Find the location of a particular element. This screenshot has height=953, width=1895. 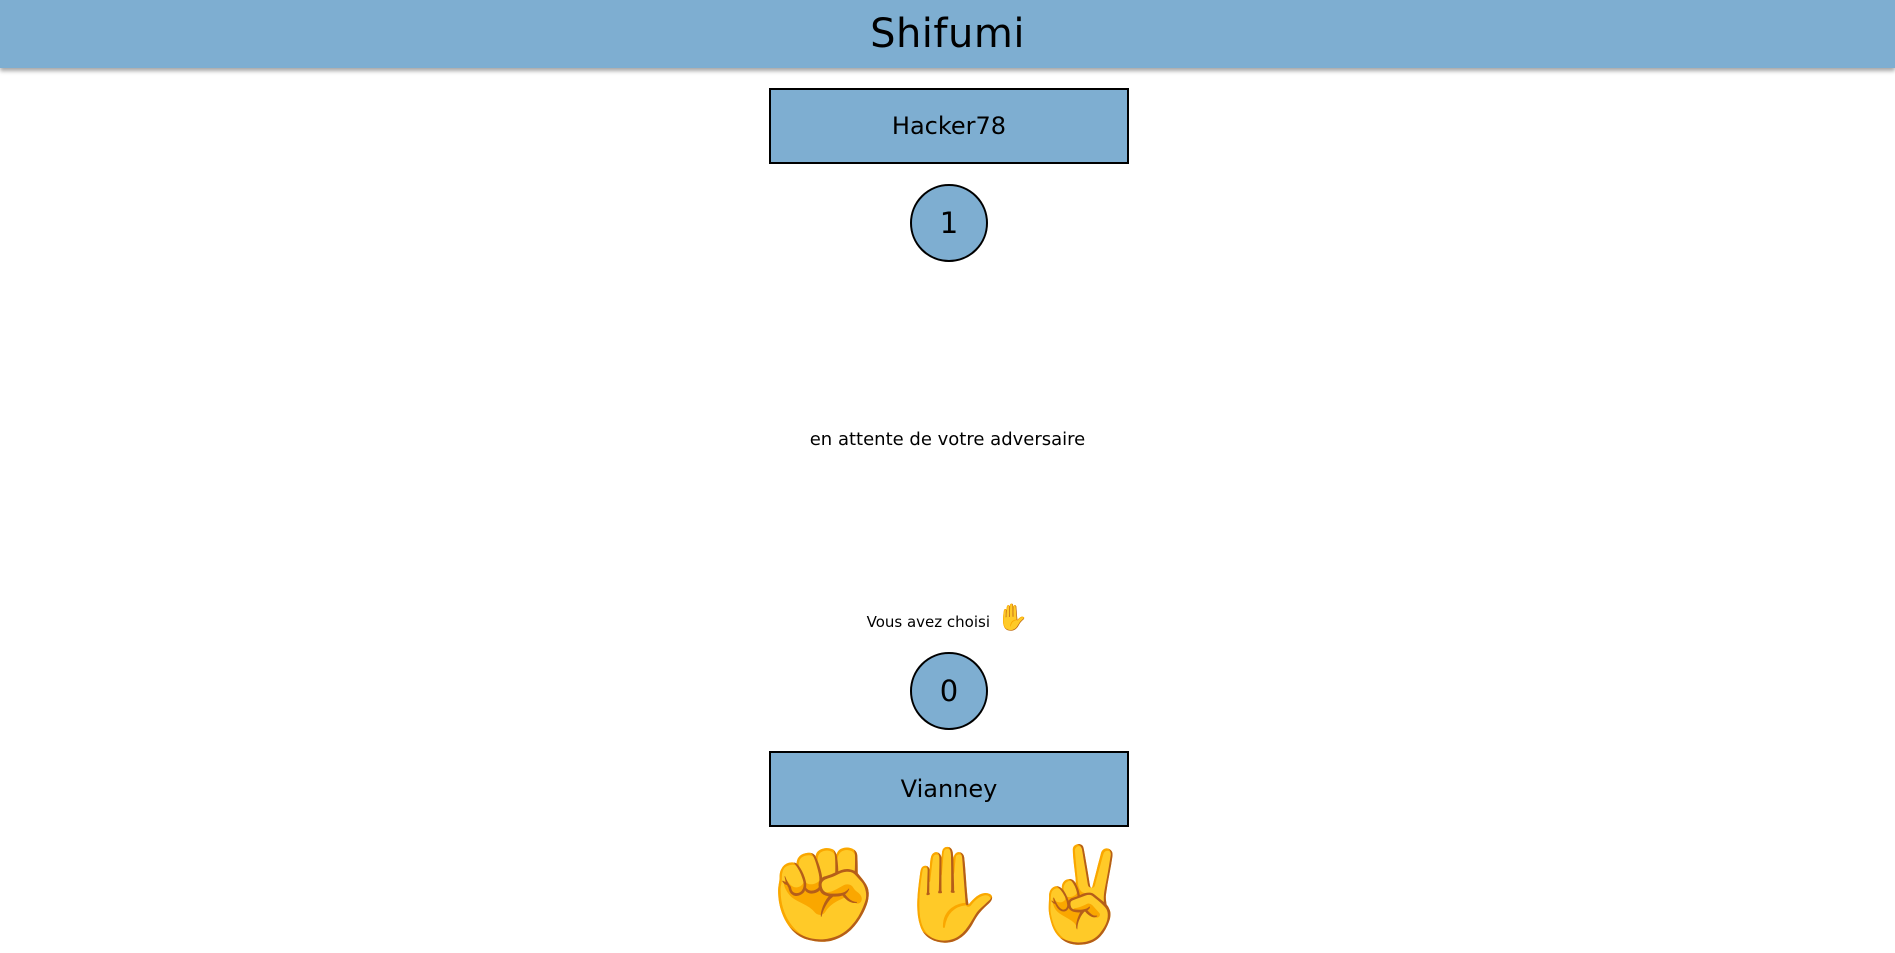

scissors-button: ✌️ is located at coordinates (1081, 895).